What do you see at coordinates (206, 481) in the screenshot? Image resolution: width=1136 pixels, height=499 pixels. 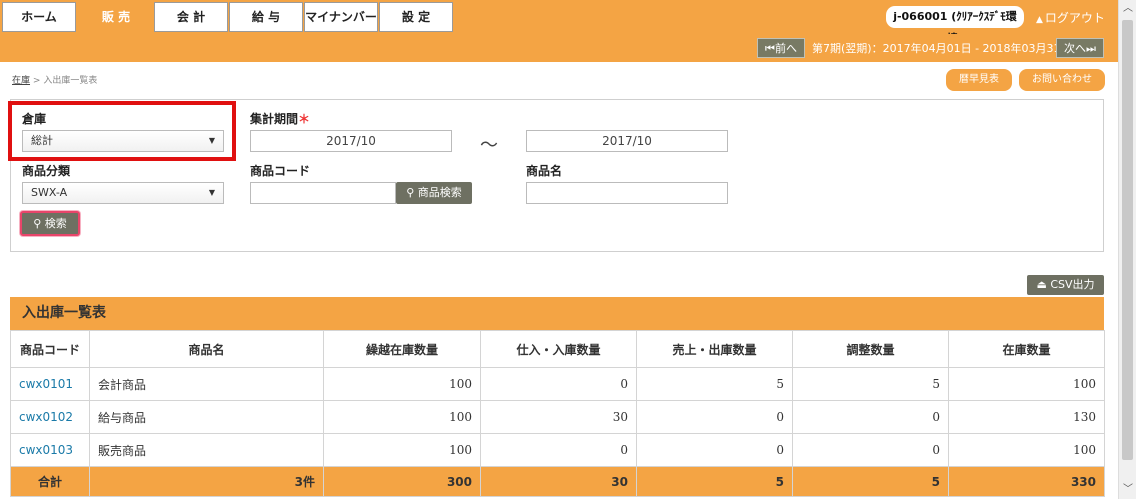 I see `total-count: 3件` at bounding box center [206, 481].